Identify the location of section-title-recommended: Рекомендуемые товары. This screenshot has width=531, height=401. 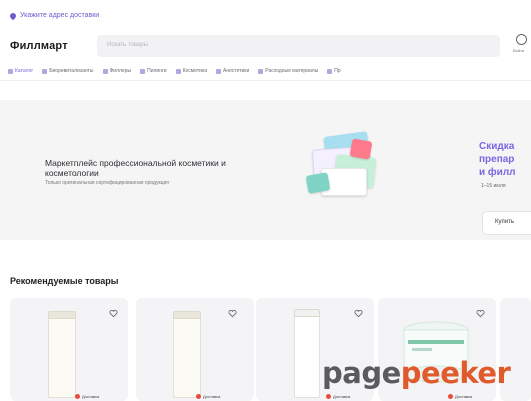
(64, 281).